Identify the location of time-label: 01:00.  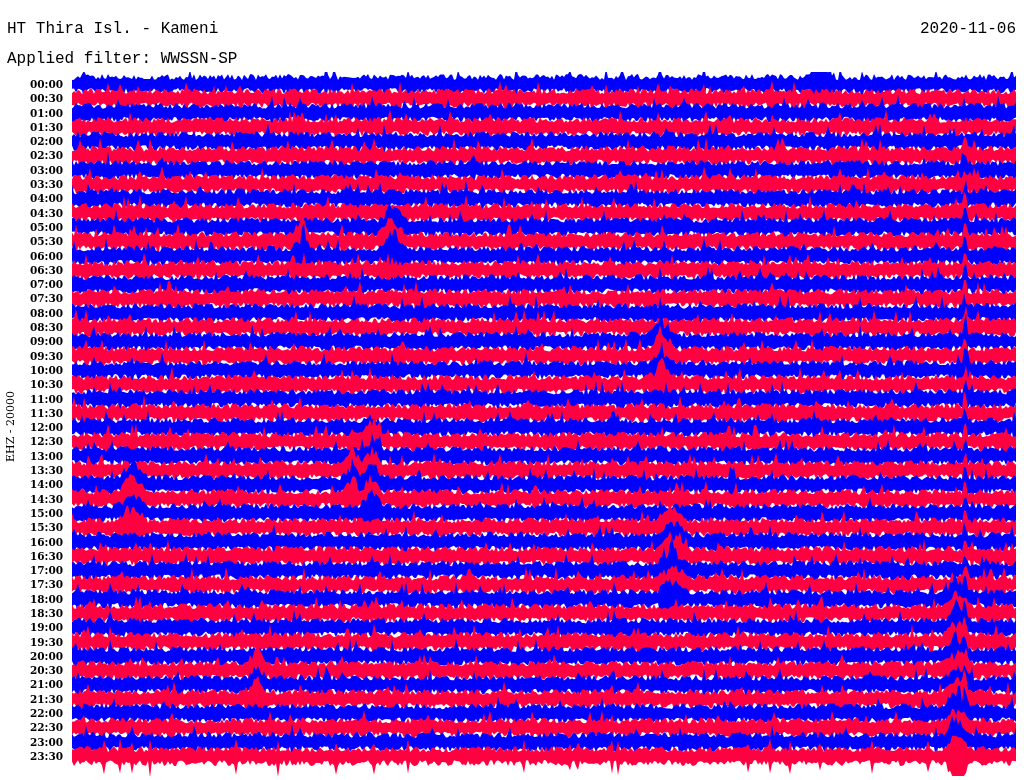
(46, 112).